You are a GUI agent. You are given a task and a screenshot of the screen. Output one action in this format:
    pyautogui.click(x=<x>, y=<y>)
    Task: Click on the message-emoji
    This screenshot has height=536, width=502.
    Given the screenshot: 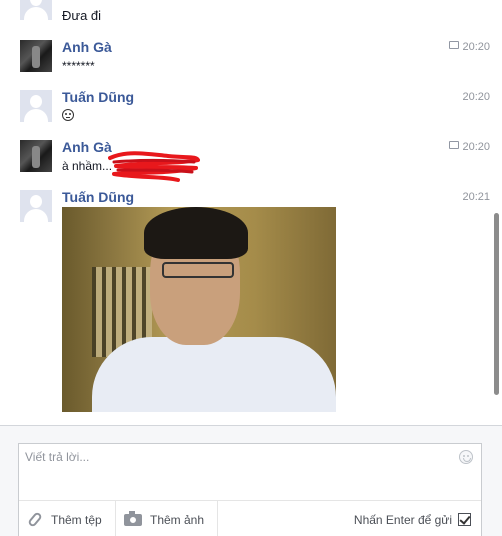 What is the action you would take?
    pyautogui.click(x=68, y=116)
    